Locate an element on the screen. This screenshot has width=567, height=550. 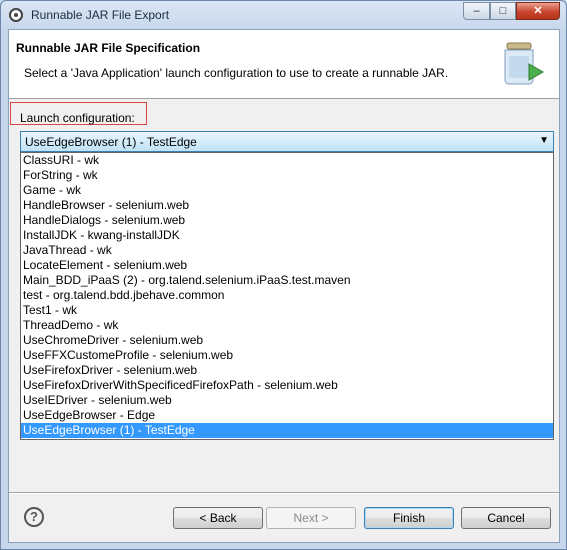
next-button: Next > is located at coordinates (311, 518).